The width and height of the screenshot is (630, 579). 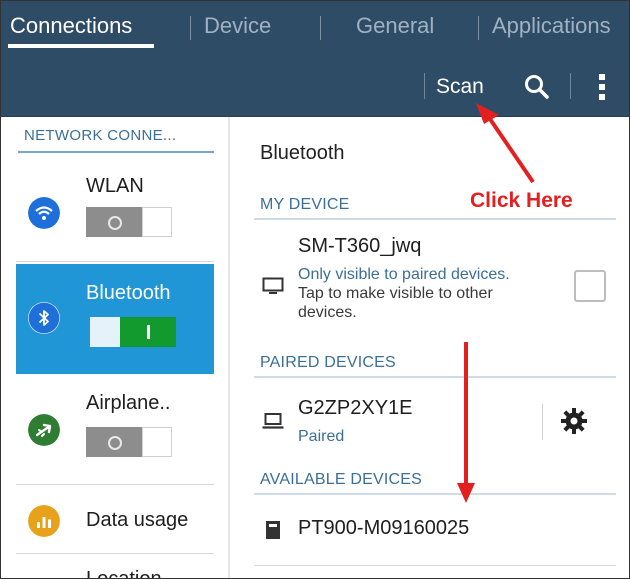 What do you see at coordinates (574, 421) in the screenshot?
I see `gear-icon` at bounding box center [574, 421].